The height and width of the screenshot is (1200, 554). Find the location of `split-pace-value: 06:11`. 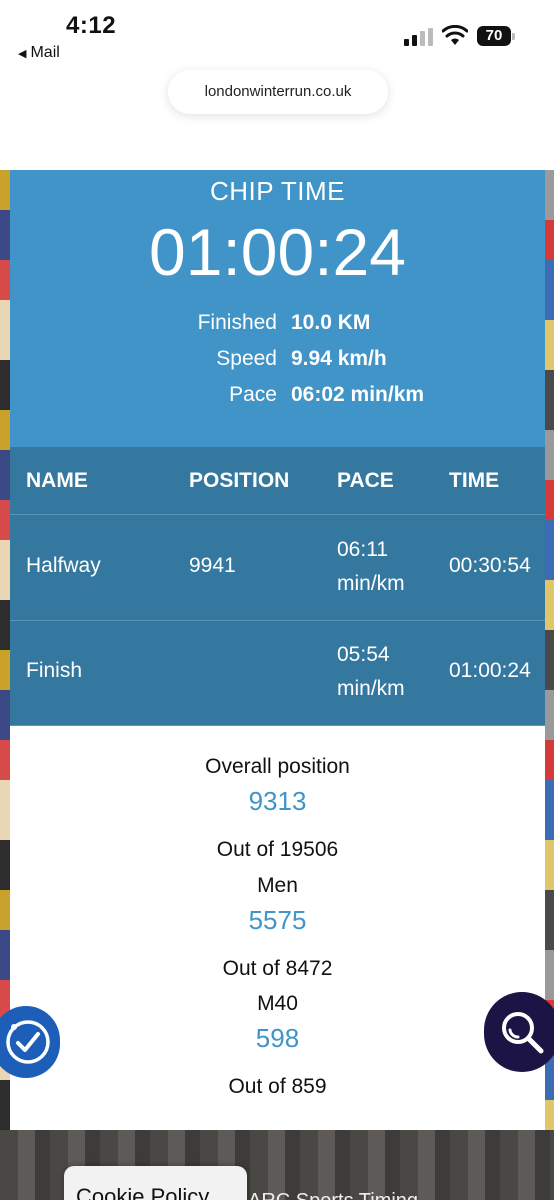

split-pace-value: 06:11 is located at coordinates (362, 549).